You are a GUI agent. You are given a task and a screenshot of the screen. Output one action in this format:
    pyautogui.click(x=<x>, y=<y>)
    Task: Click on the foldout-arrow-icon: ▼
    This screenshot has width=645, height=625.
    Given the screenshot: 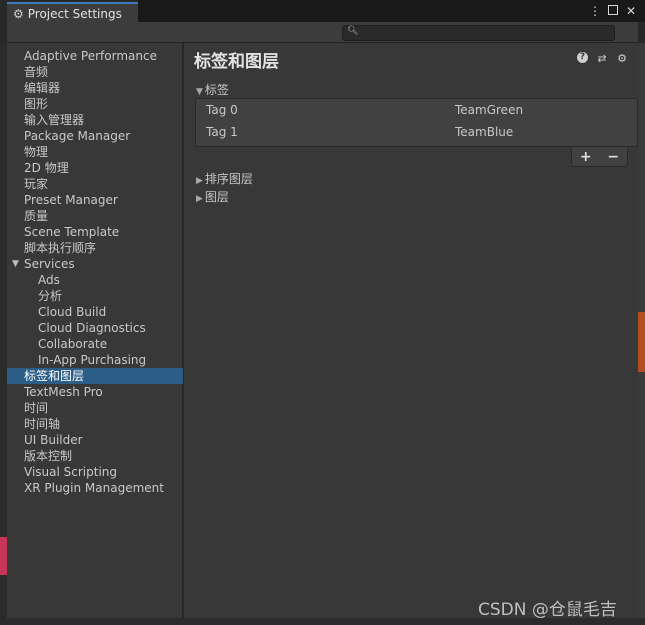 What is the action you would take?
    pyautogui.click(x=199, y=92)
    